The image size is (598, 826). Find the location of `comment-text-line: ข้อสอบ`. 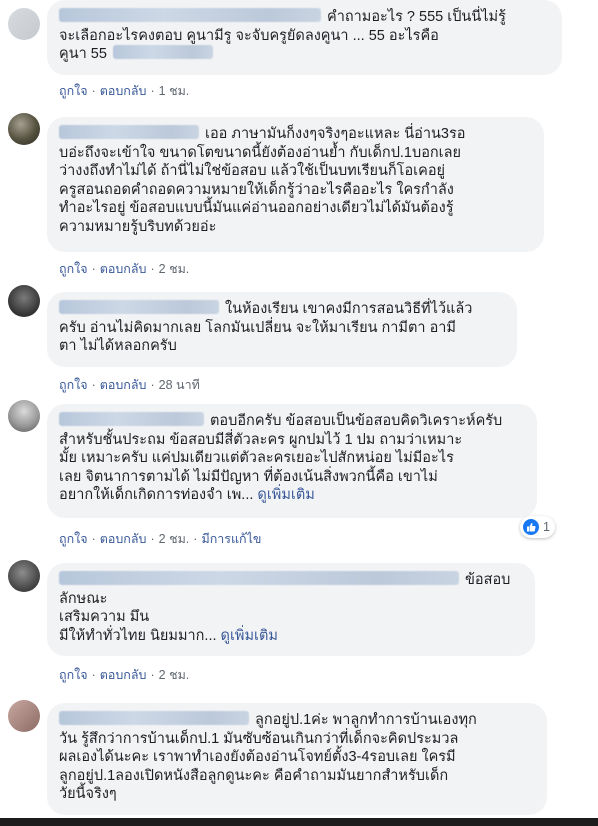

comment-text-line: ข้อสอบ is located at coordinates (488, 580).